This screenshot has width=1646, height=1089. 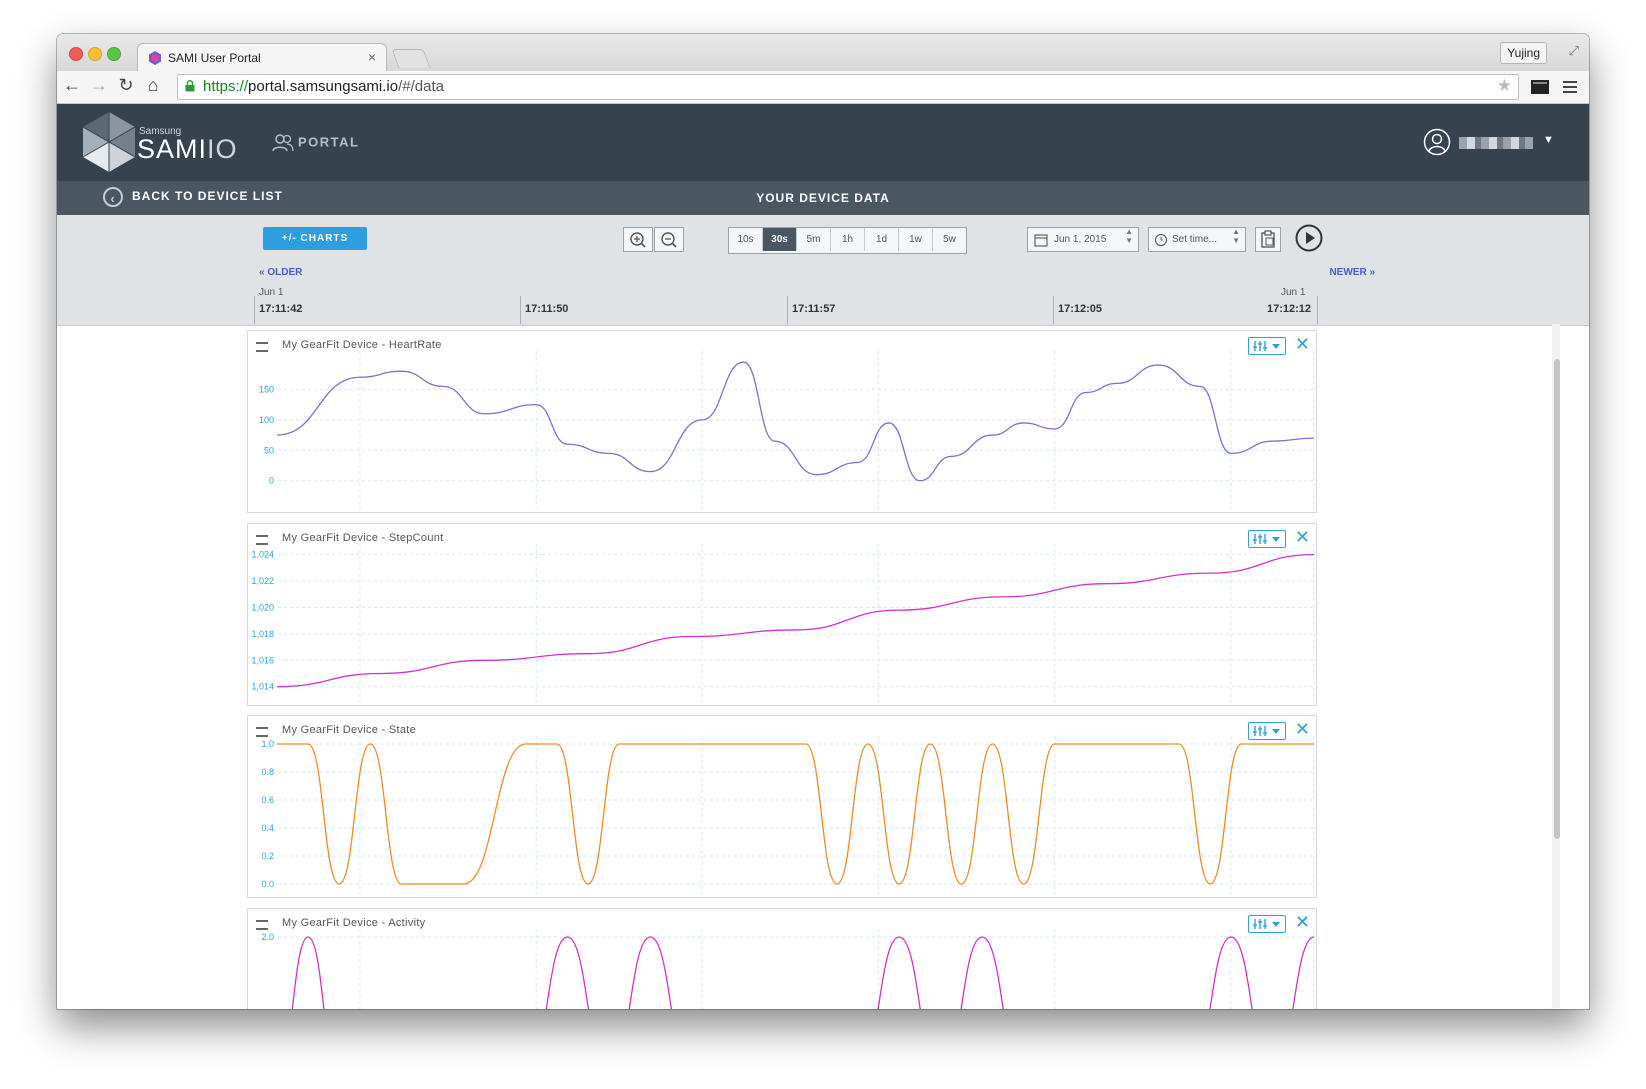 I want to click on y-tick-label: 150, so click(x=266, y=389).